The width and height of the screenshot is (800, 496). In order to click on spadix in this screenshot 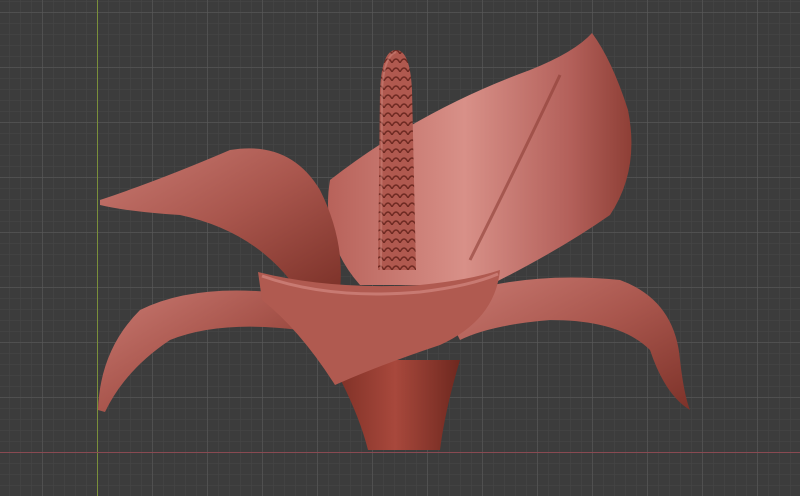, I will do `click(397, 160)`.